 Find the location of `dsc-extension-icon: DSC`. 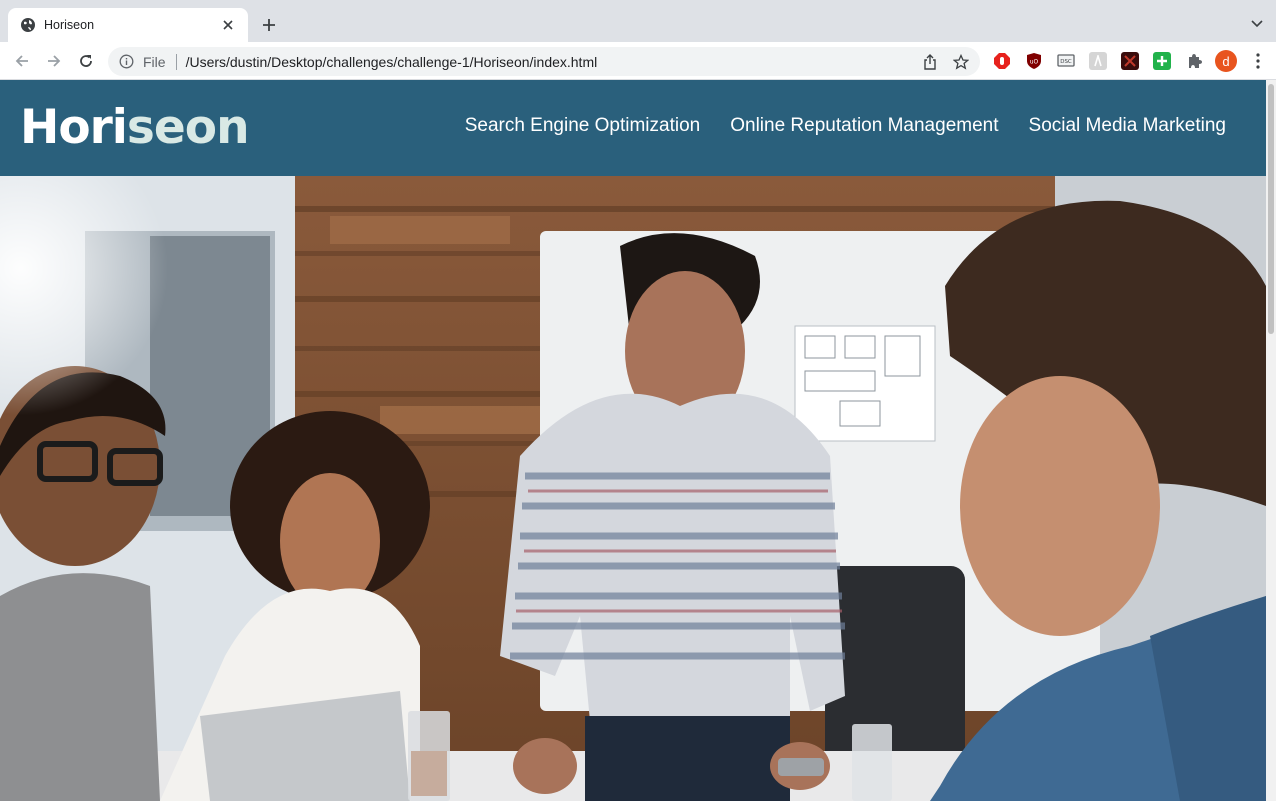

dsc-extension-icon: DSC is located at coordinates (1066, 61).